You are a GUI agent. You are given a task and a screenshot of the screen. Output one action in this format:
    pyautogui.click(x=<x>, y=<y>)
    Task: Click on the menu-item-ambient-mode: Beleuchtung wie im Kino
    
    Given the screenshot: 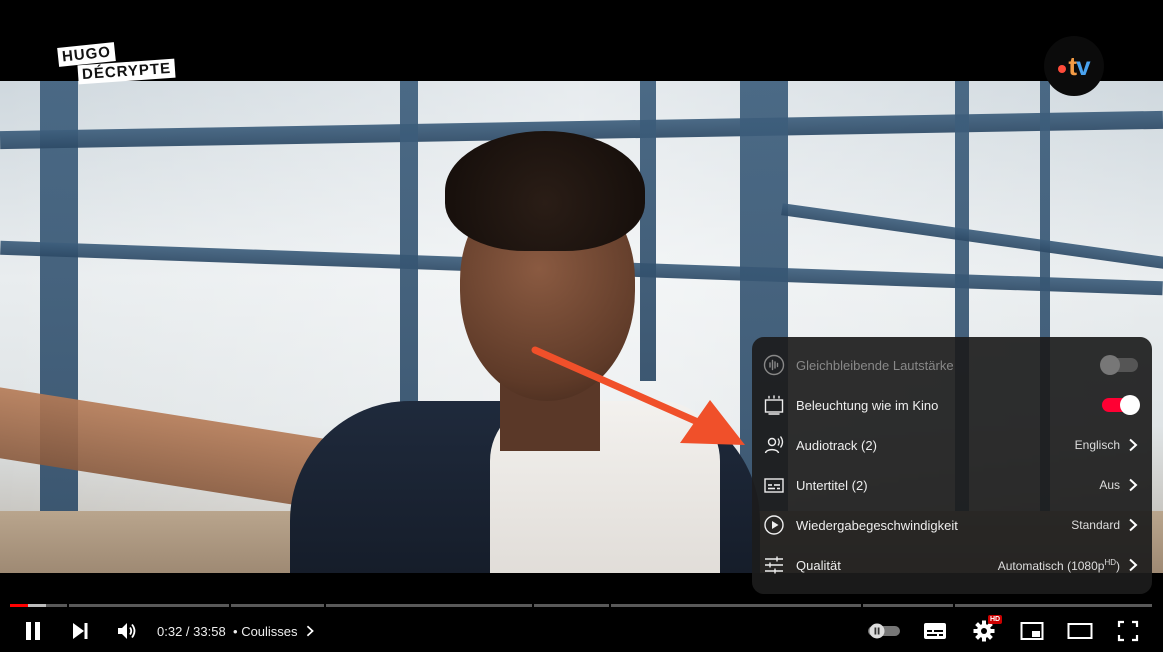 What is the action you would take?
    pyautogui.click(x=952, y=405)
    